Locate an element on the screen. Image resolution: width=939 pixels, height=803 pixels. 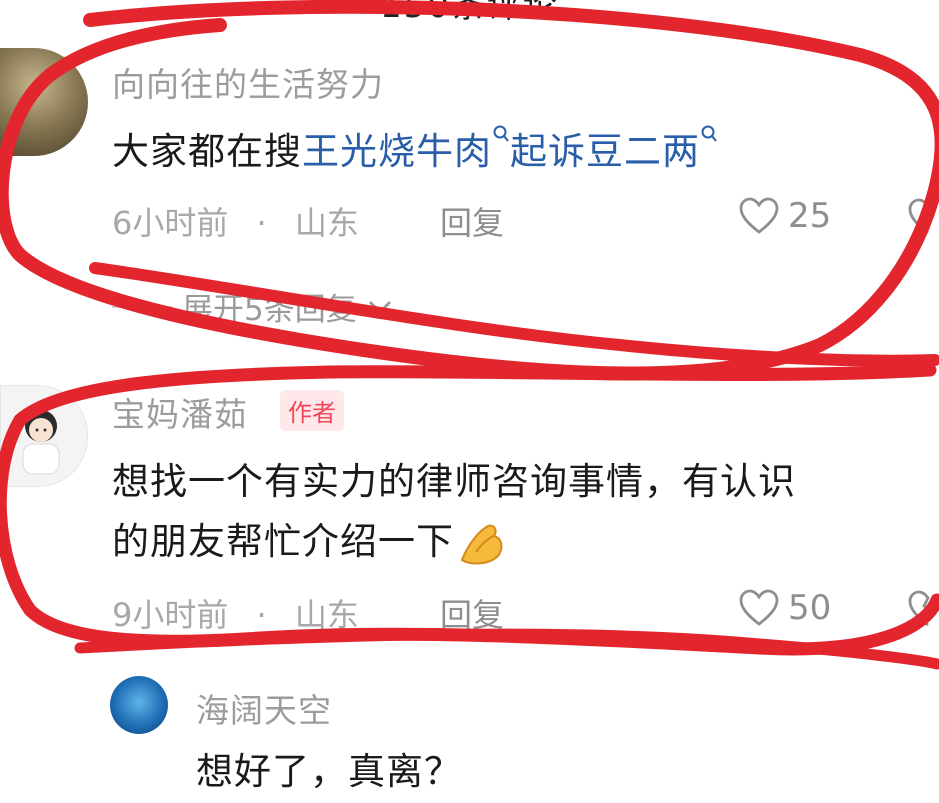
comment-text-prefix: 大家都在搜 is located at coordinates (207, 151).